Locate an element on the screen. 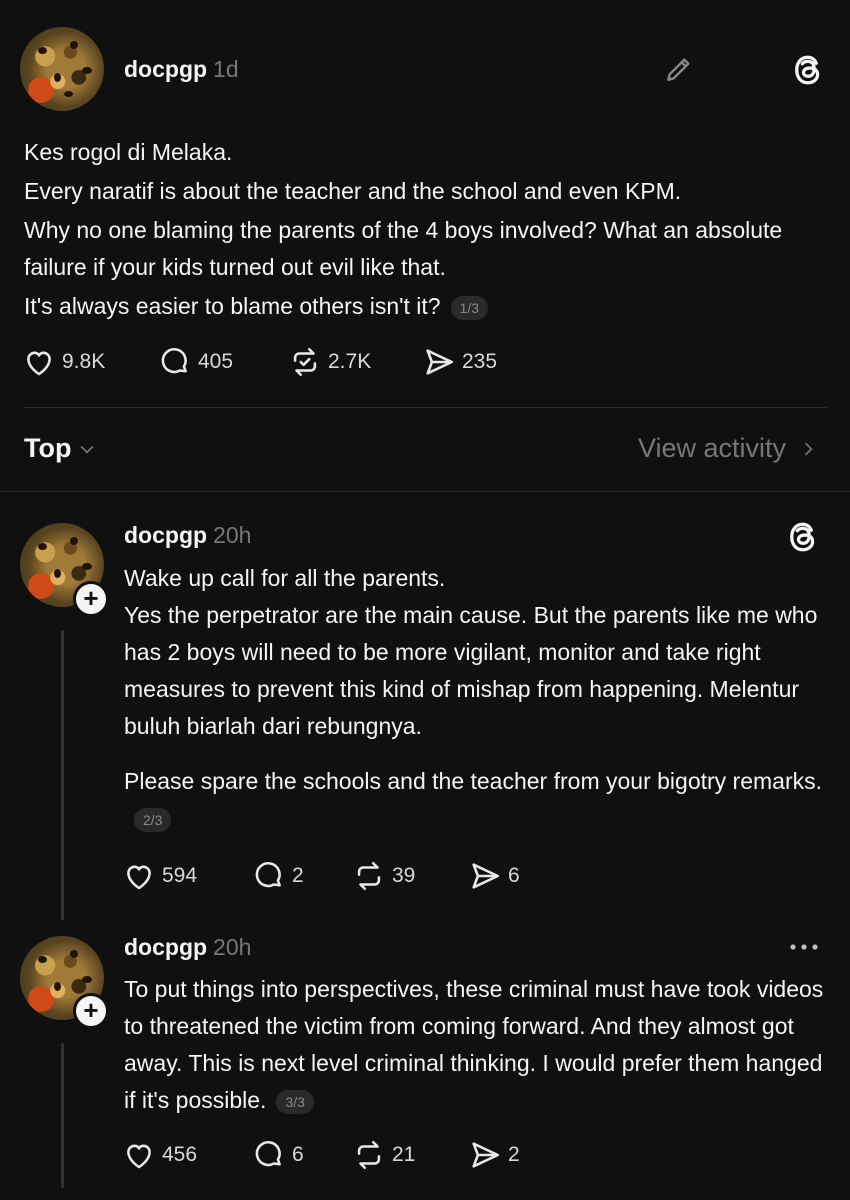 The width and height of the screenshot is (850, 1200). share-button: 2 is located at coordinates (494, 1155).